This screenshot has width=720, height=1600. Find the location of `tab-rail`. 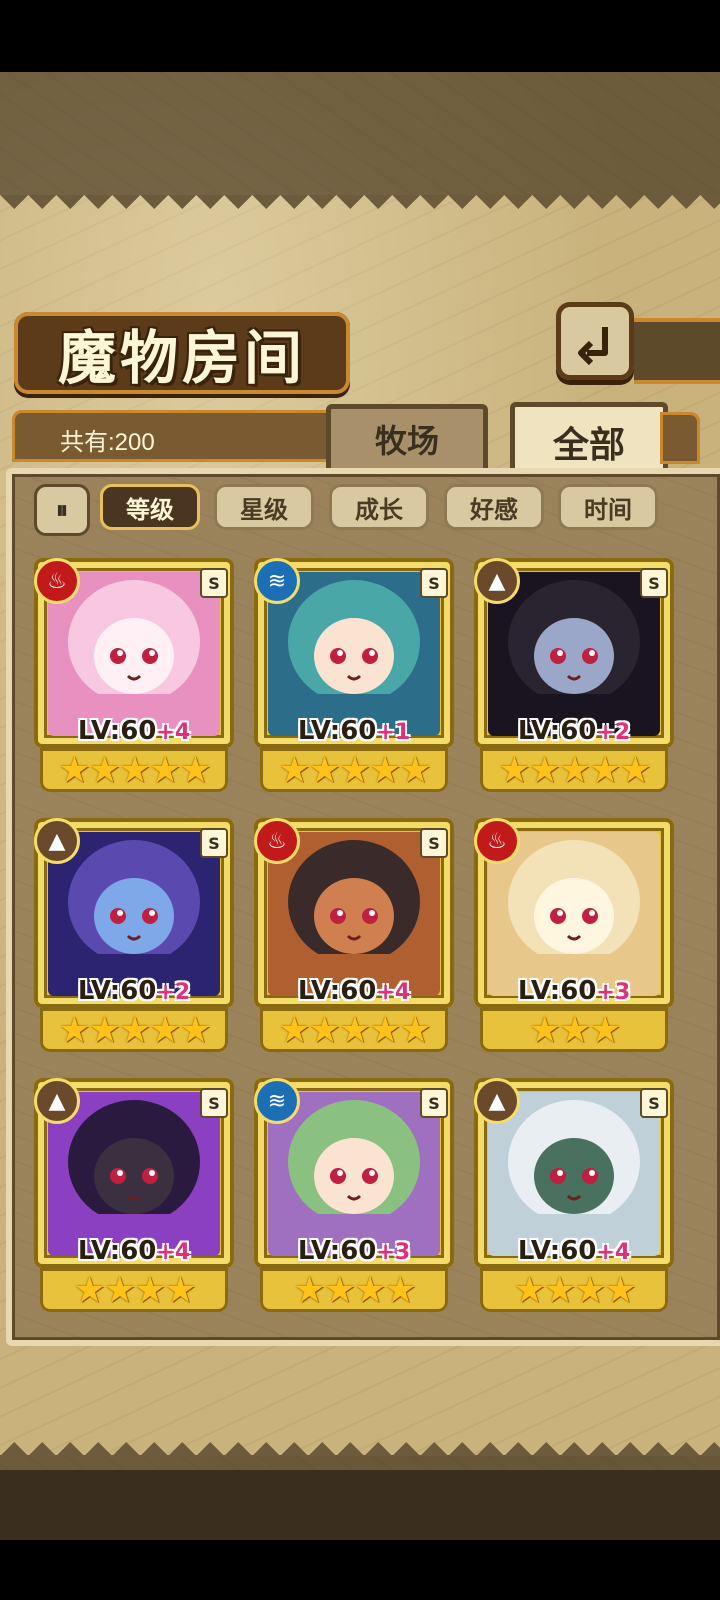

tab-rail is located at coordinates (680, 438).